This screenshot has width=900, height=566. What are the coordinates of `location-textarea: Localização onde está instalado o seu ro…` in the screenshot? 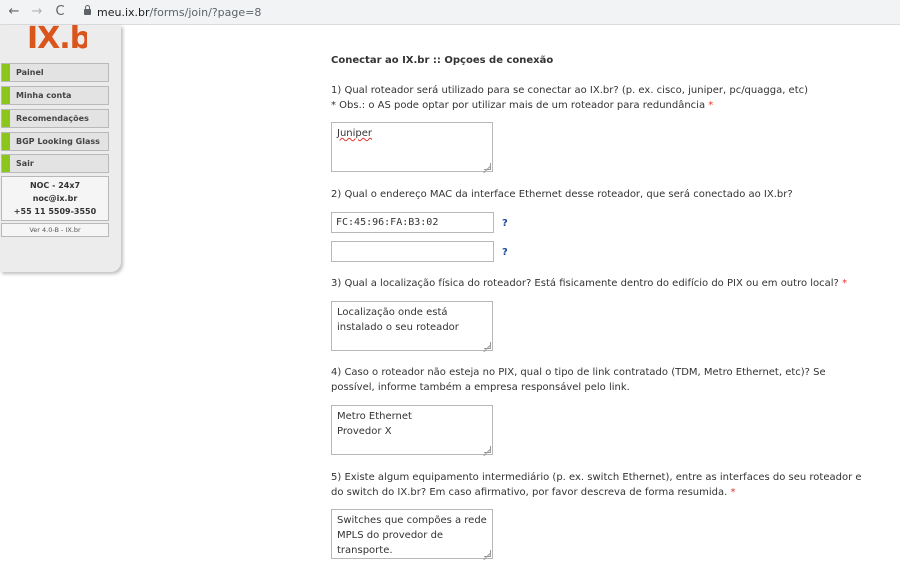 It's located at (412, 326).